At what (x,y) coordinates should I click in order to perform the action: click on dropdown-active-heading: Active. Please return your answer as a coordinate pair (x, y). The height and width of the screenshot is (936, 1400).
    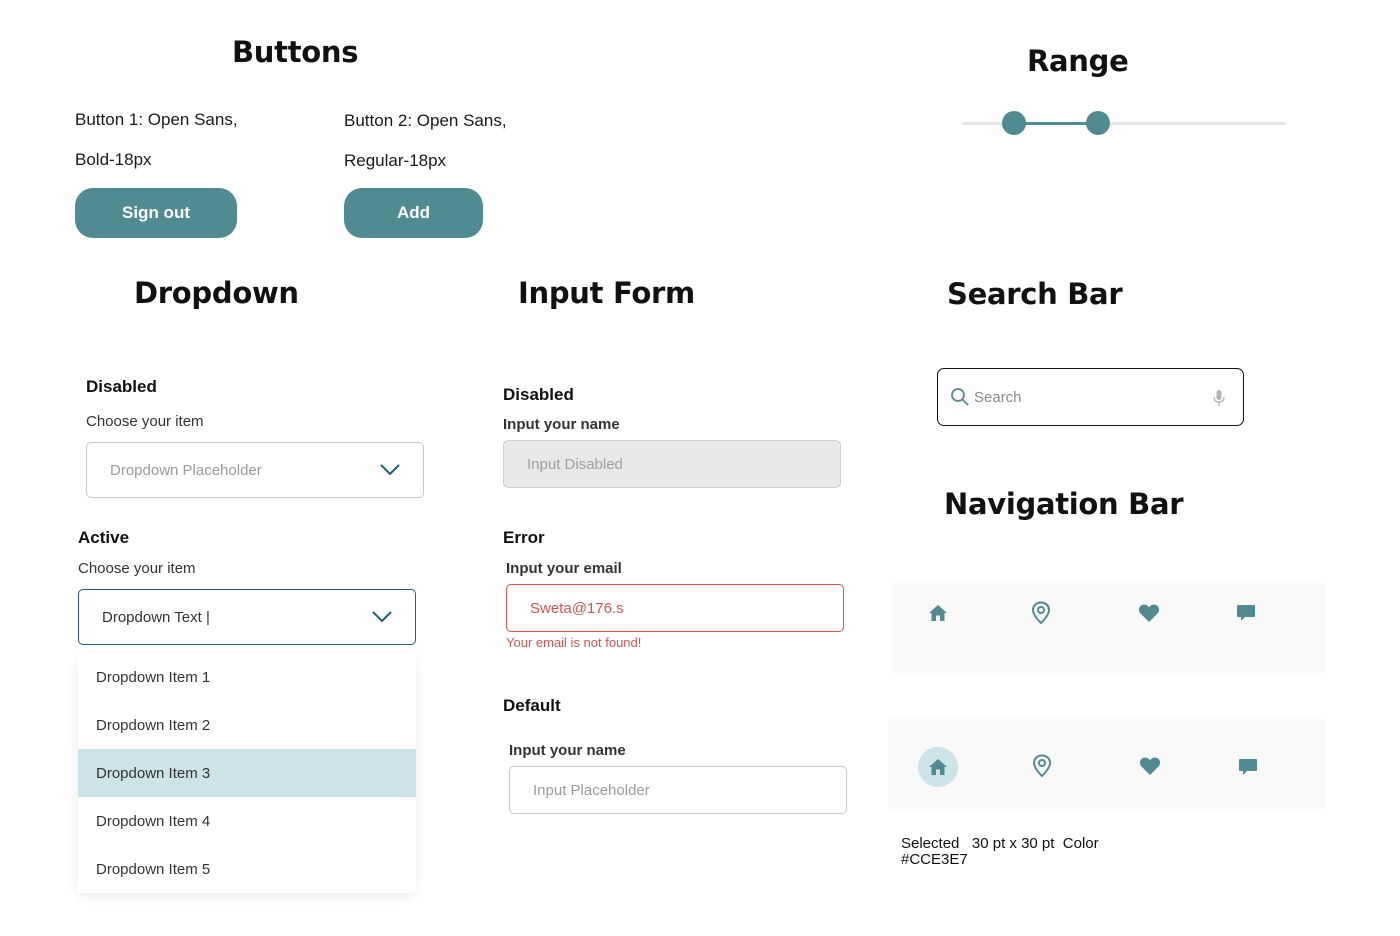
    Looking at the image, I should click on (104, 537).